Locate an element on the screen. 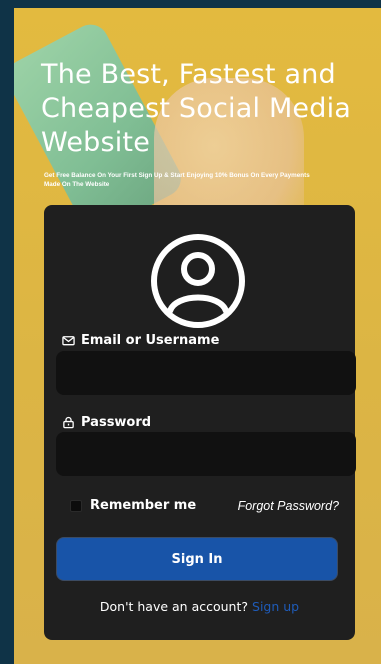  no-account-text: Don't have an account? is located at coordinates (174, 606).